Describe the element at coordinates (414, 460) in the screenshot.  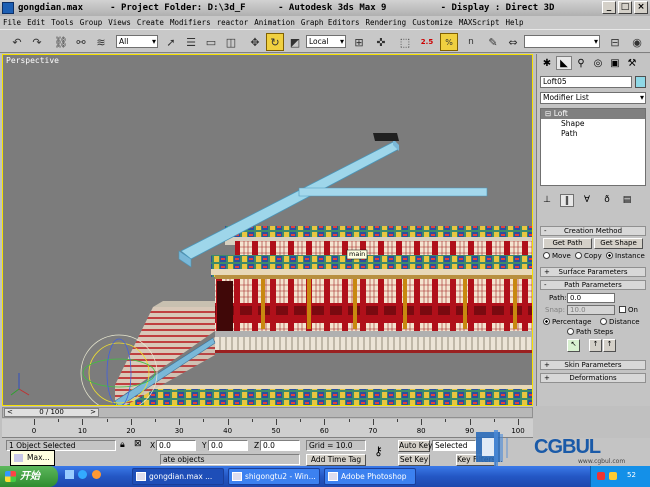
I see `set-key-button: Set Key` at that location.